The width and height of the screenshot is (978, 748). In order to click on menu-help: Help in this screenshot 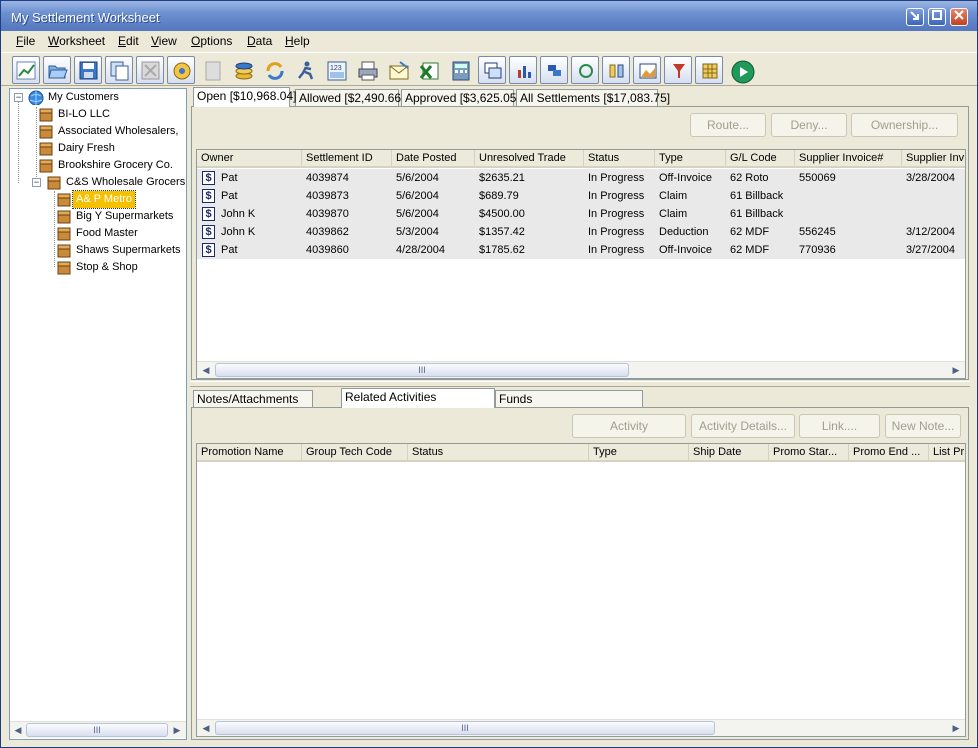, I will do `click(297, 41)`.